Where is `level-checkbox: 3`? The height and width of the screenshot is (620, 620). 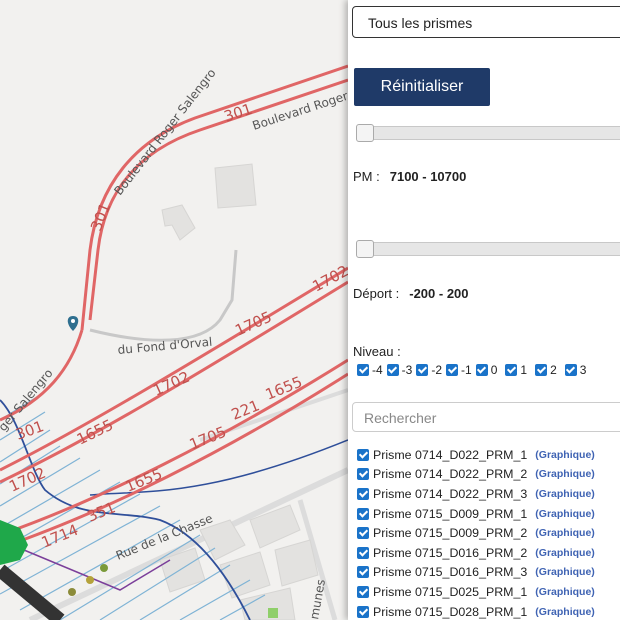 level-checkbox: 3 is located at coordinates (575, 370).